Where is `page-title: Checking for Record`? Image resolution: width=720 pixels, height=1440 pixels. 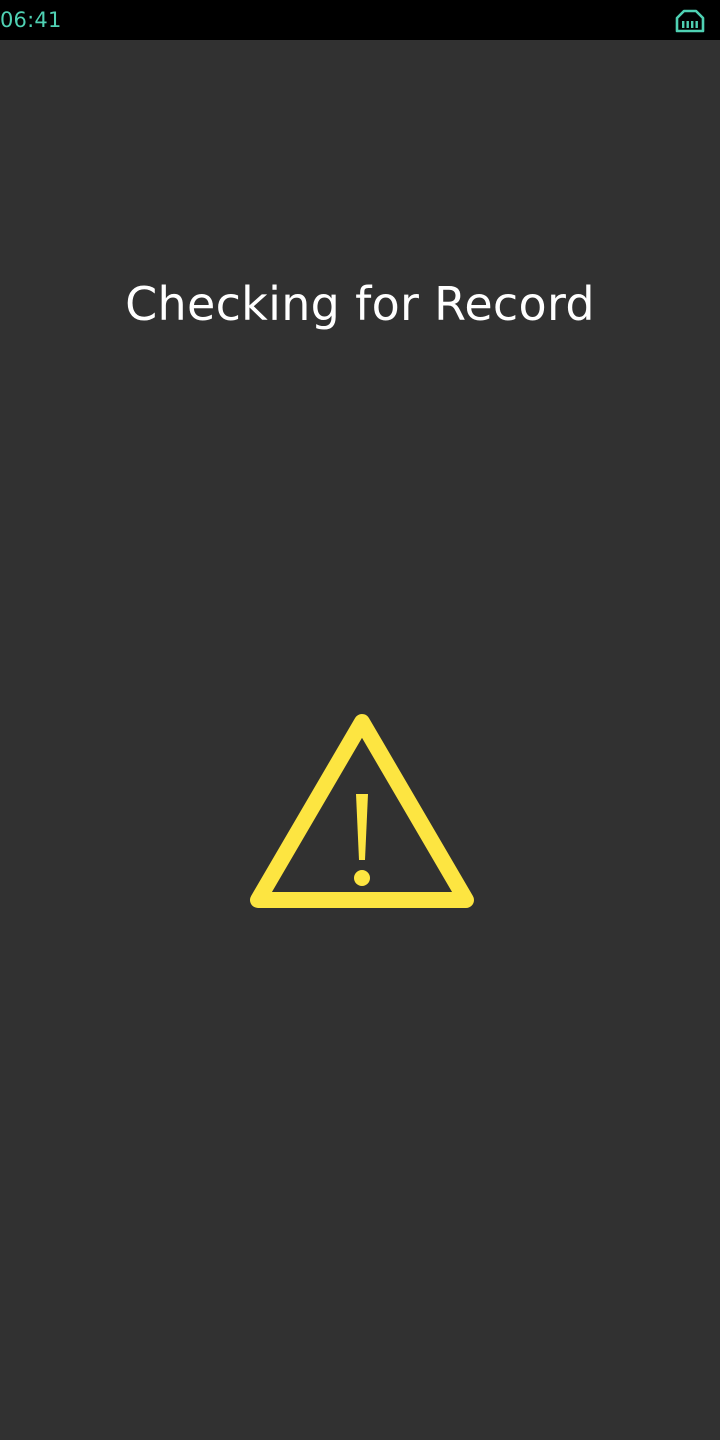 page-title: Checking for Record is located at coordinates (360, 304).